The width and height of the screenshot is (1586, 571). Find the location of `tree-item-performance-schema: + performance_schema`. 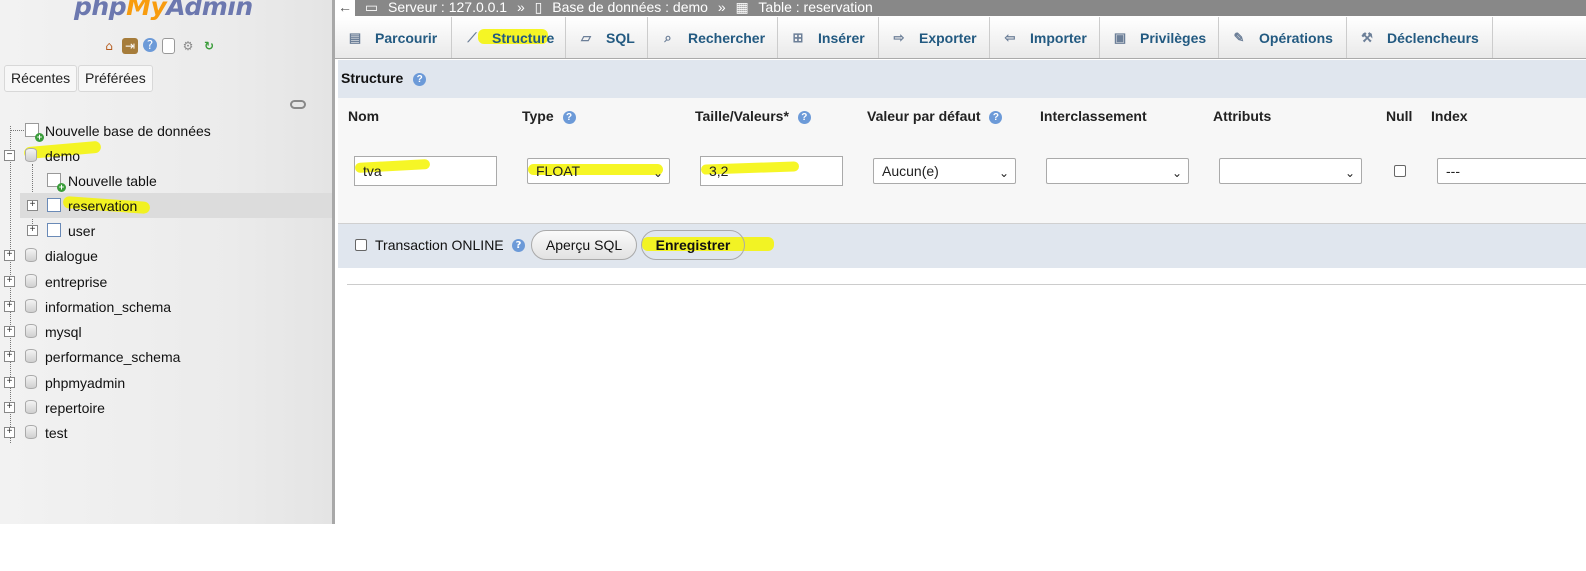

tree-item-performance-schema: + performance_schema is located at coordinates (166, 356).